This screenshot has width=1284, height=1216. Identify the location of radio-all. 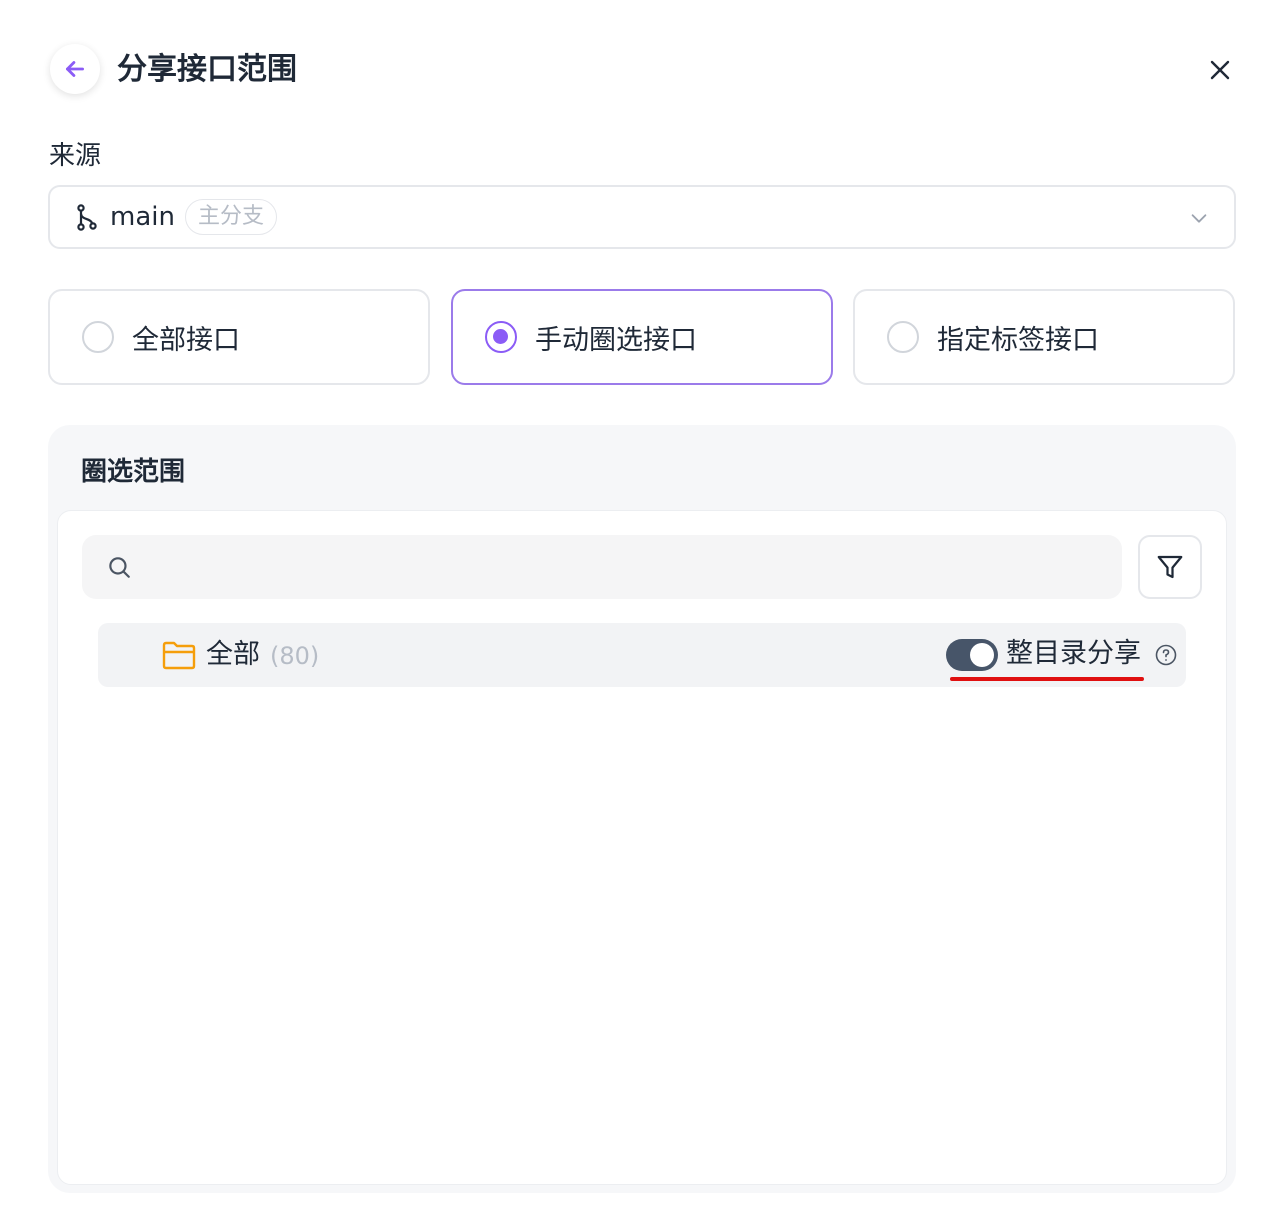
(98, 337).